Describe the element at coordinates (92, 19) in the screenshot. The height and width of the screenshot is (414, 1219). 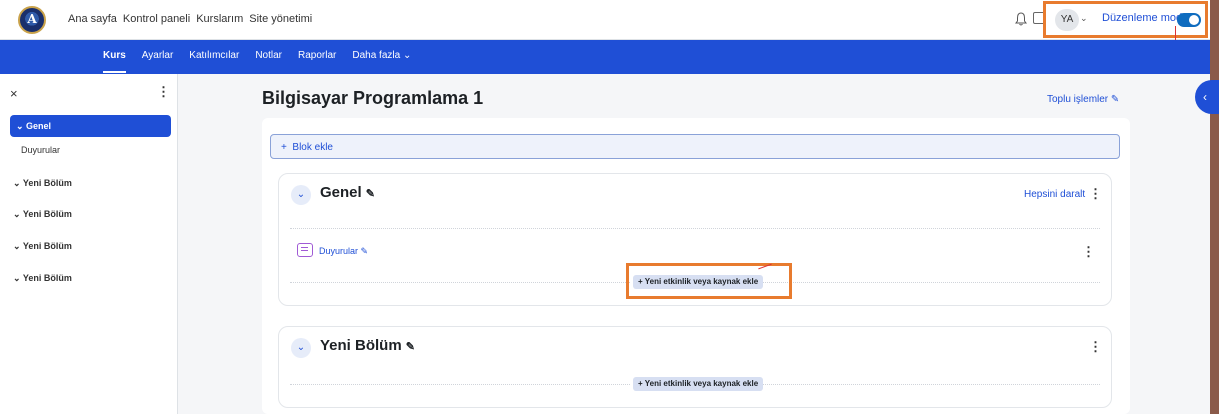
I see `nav-link-home: Ana sayfa` at that location.